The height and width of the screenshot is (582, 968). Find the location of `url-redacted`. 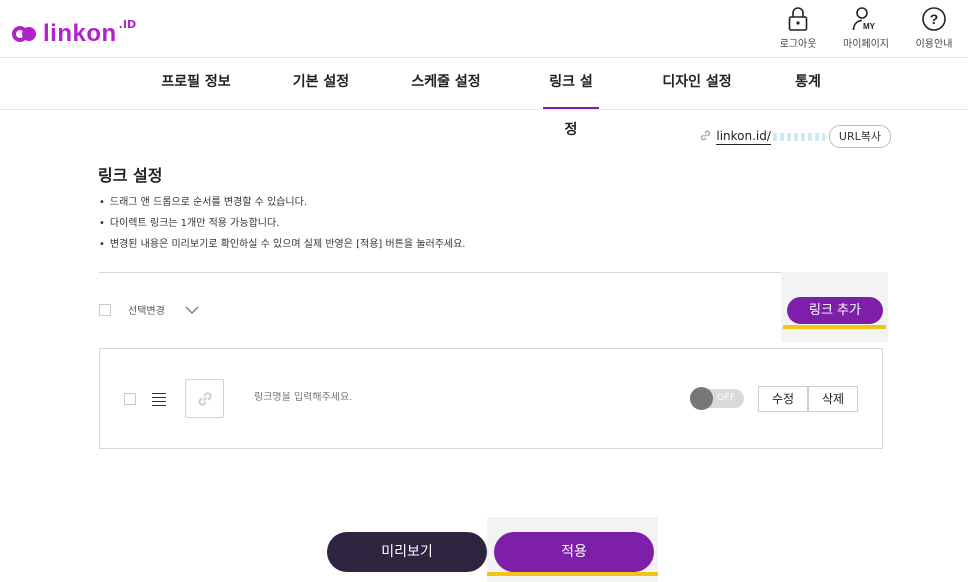

url-redacted is located at coordinates (798, 136).